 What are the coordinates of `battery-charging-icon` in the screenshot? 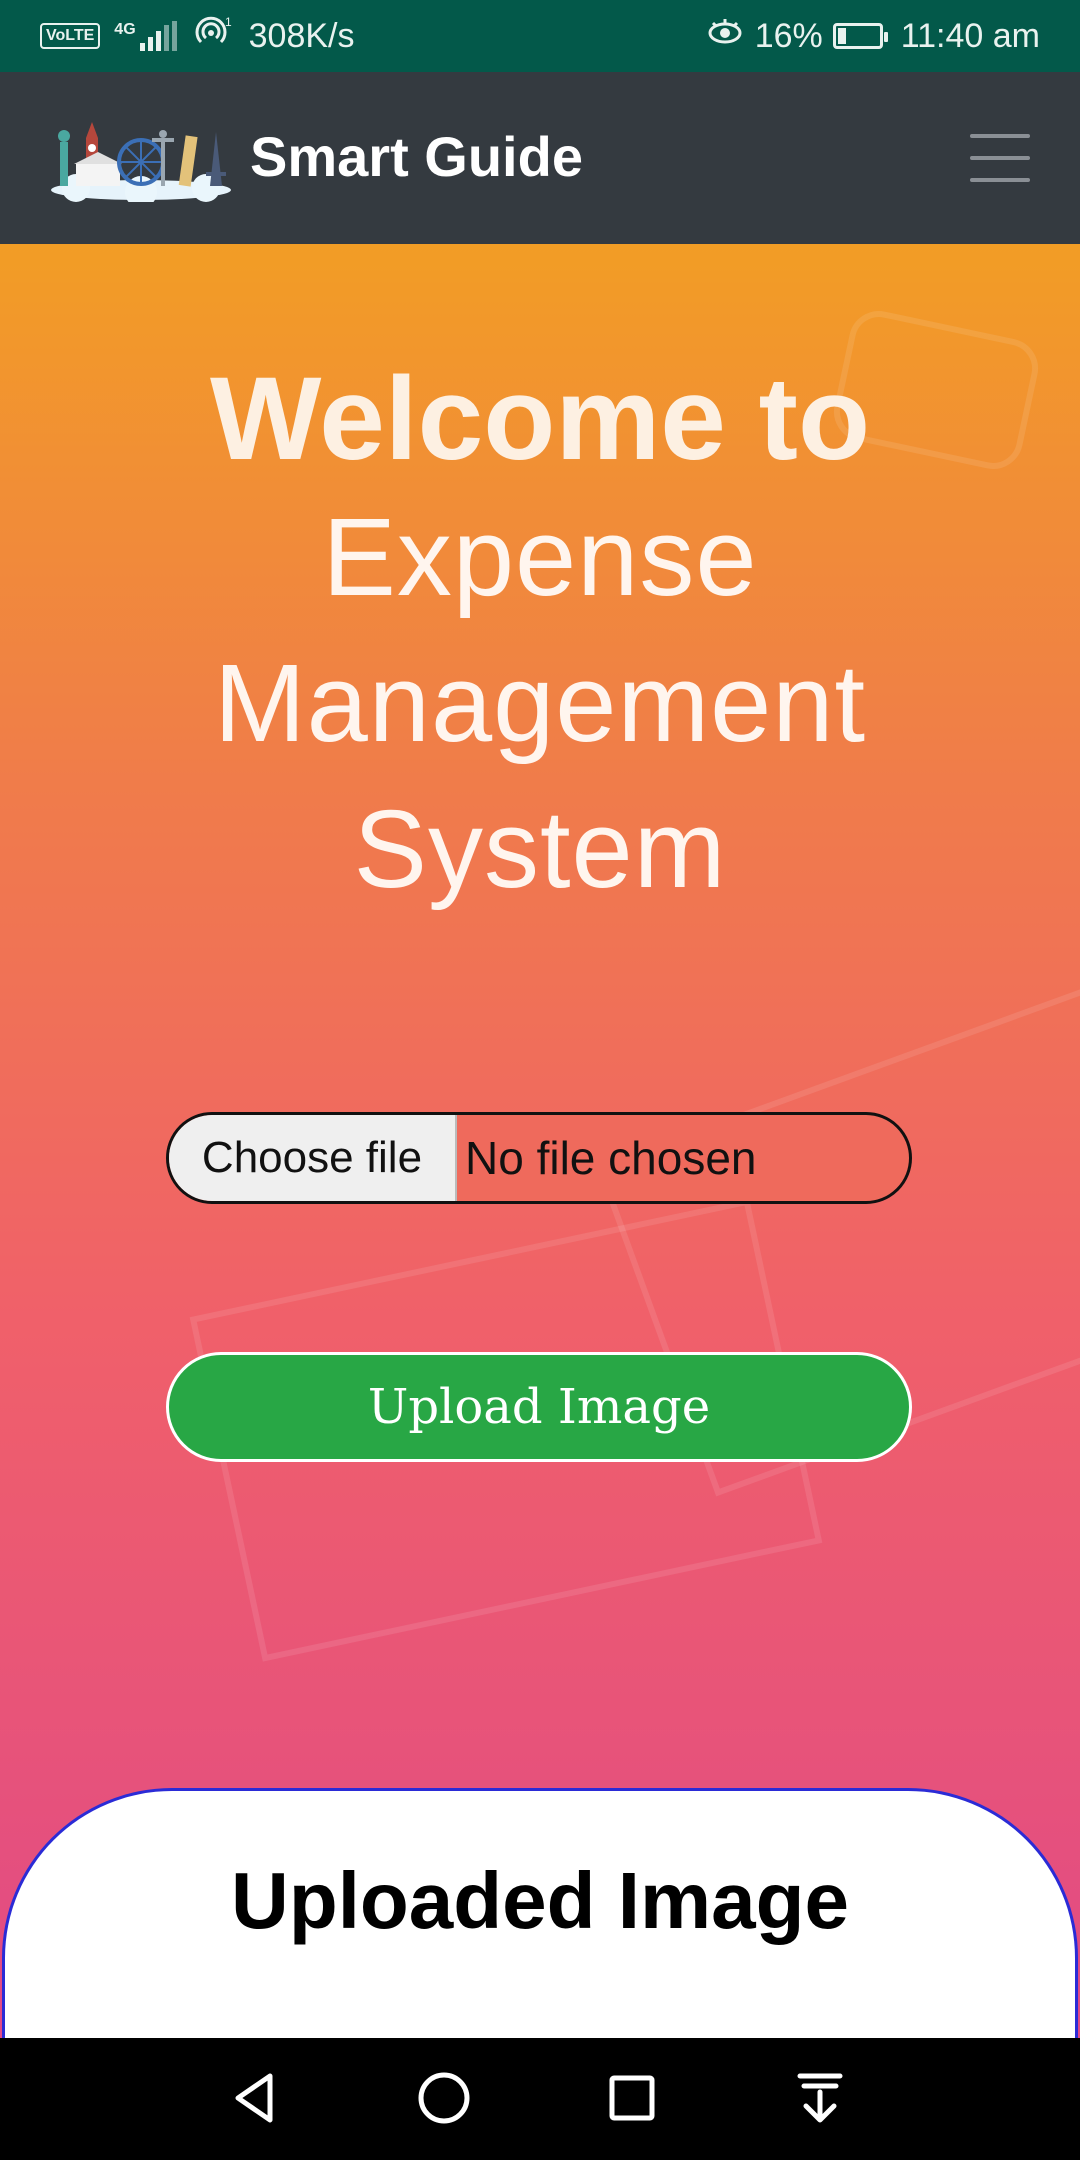 It's located at (860, 36).